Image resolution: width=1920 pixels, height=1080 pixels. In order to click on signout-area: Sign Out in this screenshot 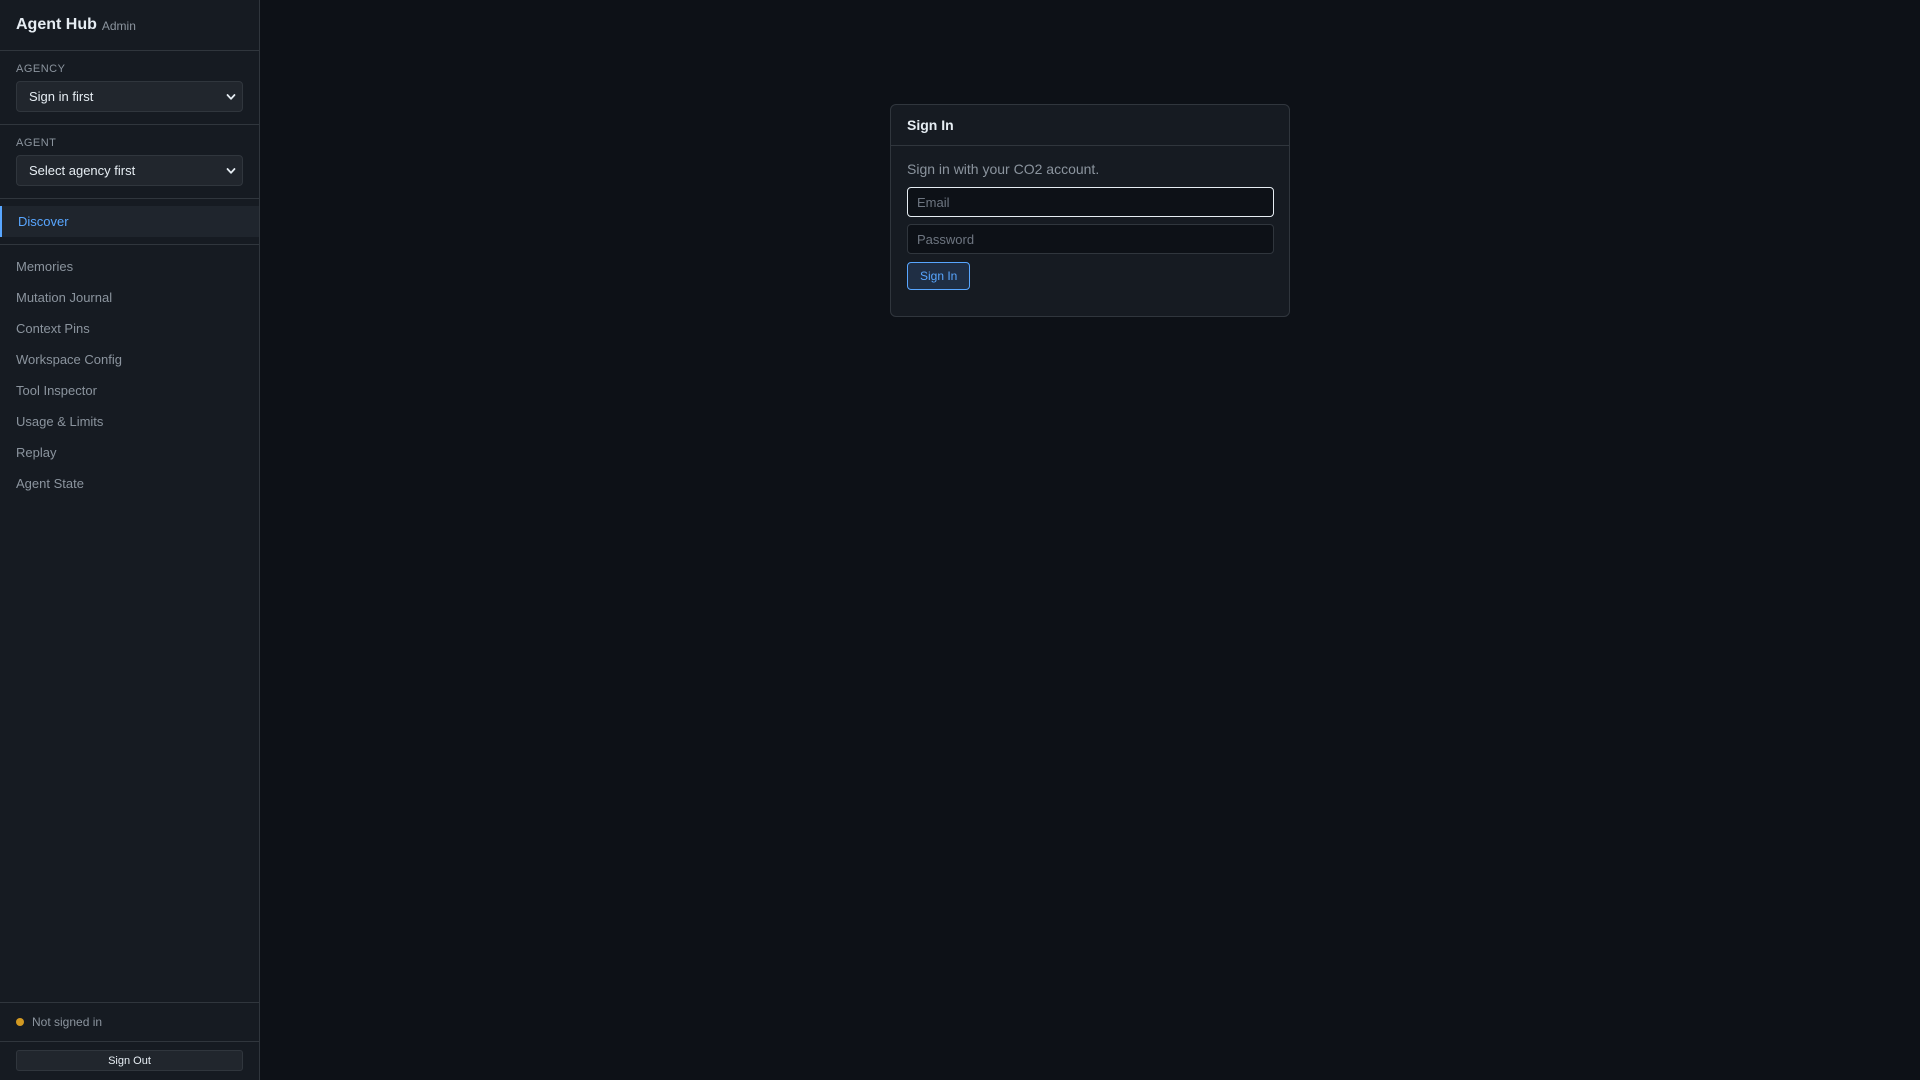, I will do `click(129, 1060)`.